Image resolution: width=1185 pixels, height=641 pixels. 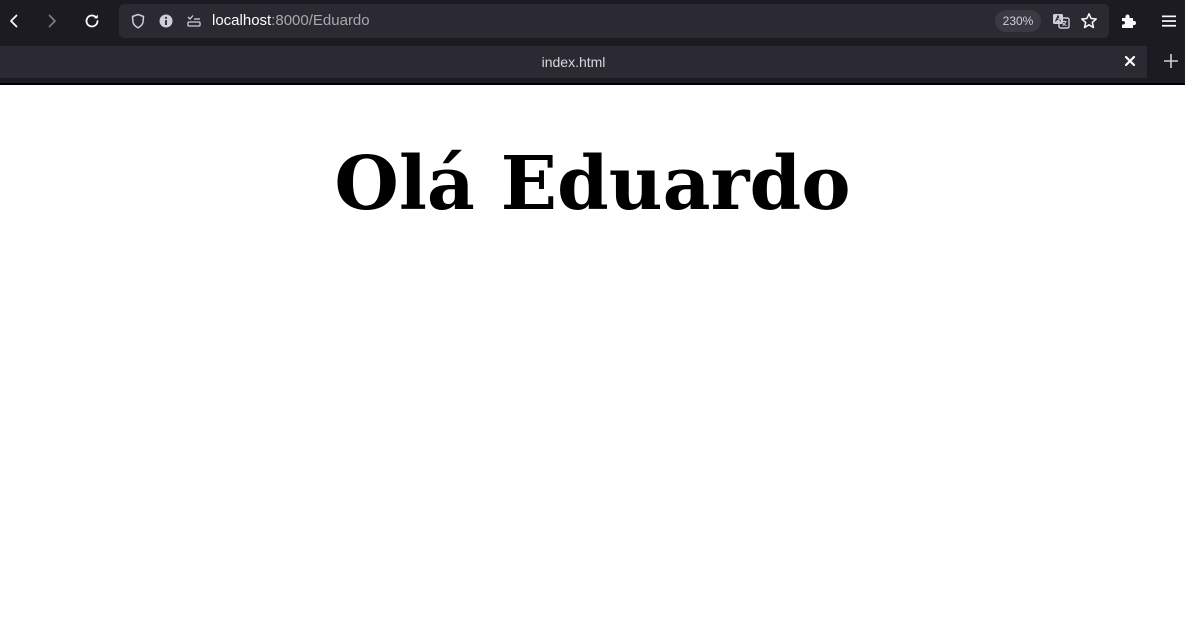 I want to click on tab-index-html: index.html, so click(x=573, y=62).